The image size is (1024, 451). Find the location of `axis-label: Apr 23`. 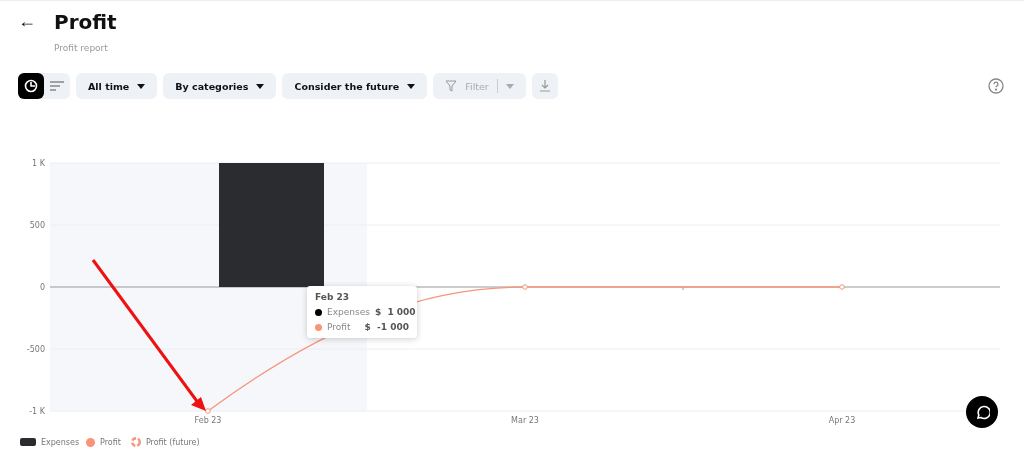

axis-label: Apr 23 is located at coordinates (842, 420).